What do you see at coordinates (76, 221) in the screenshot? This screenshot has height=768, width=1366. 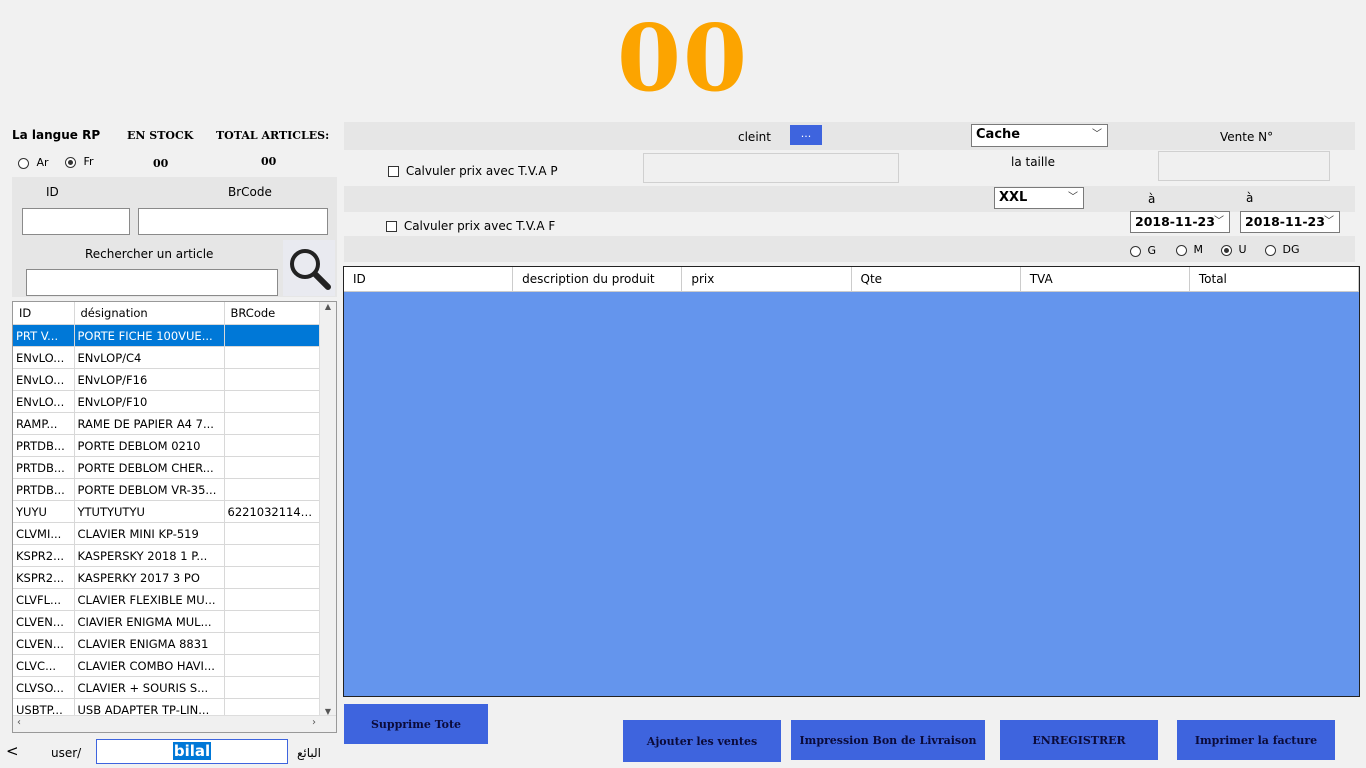 I see `id-search-input` at bounding box center [76, 221].